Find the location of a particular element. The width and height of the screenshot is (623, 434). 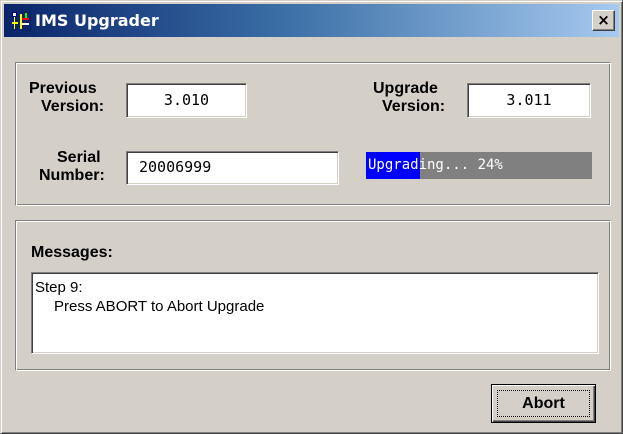

previous-version-field: 3.010 is located at coordinates (186, 100).